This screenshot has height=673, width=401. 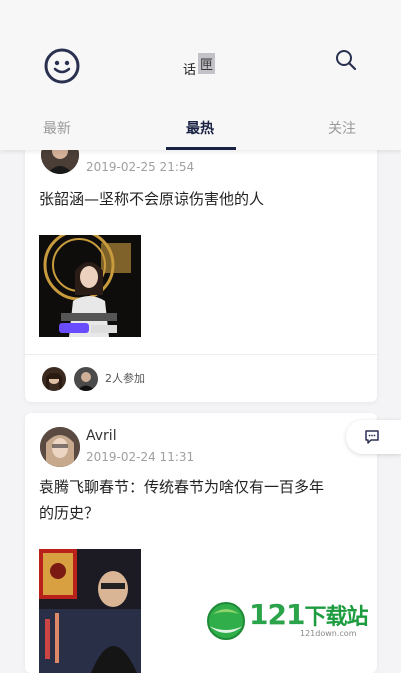 I want to click on username: Avril, so click(x=101, y=436).